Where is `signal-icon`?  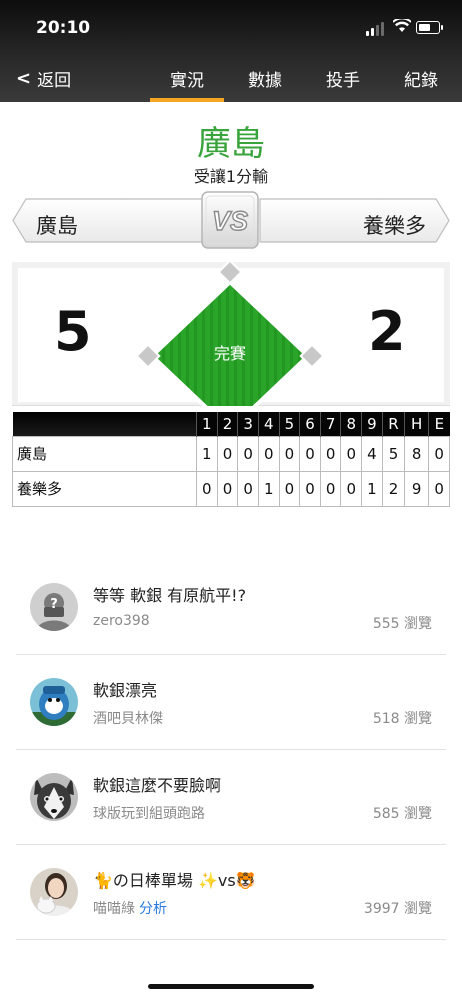
signal-icon is located at coordinates (377, 29).